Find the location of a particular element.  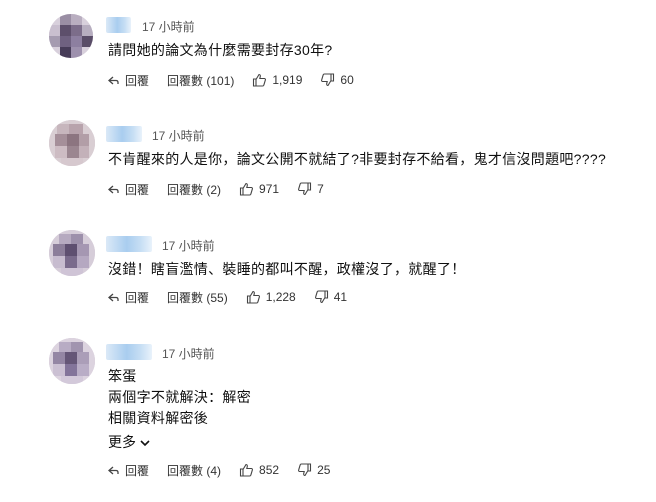

comment-text-line: 笨蛋 is located at coordinates (122, 376).